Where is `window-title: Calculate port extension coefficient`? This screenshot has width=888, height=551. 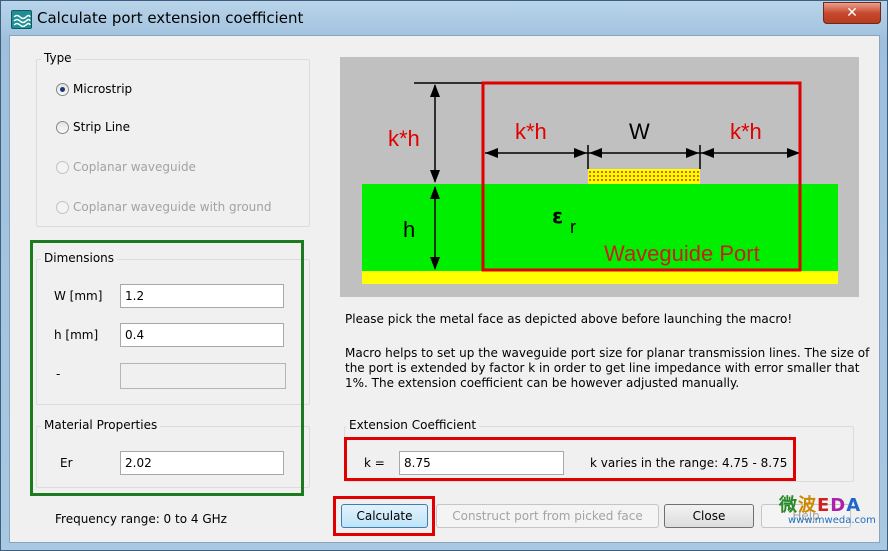
window-title: Calculate port extension coefficient is located at coordinates (170, 18).